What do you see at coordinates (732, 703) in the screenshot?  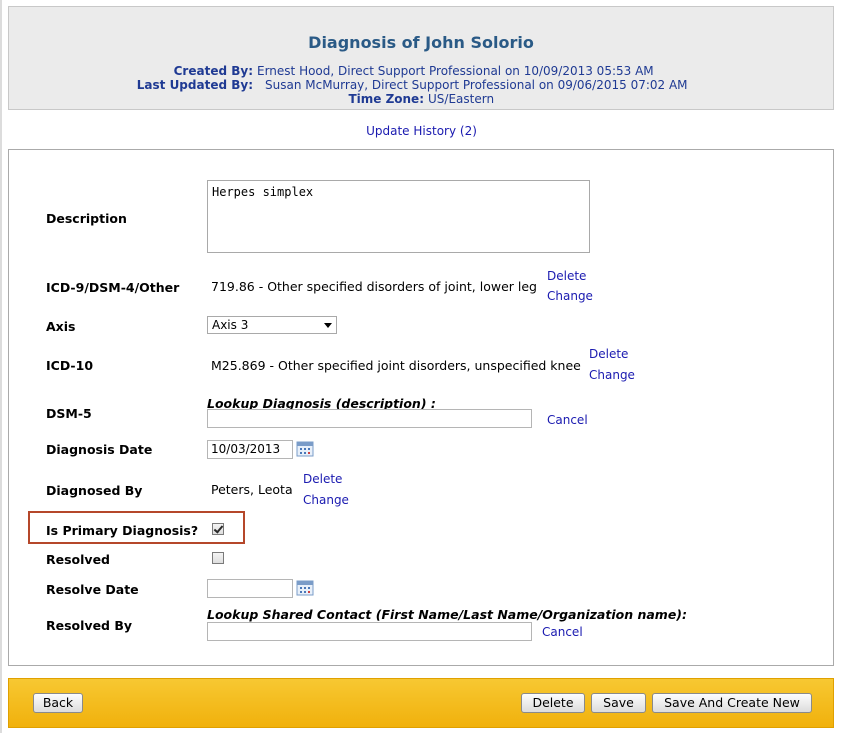 I see `save-and-create-new-button: Save And Create New` at bounding box center [732, 703].